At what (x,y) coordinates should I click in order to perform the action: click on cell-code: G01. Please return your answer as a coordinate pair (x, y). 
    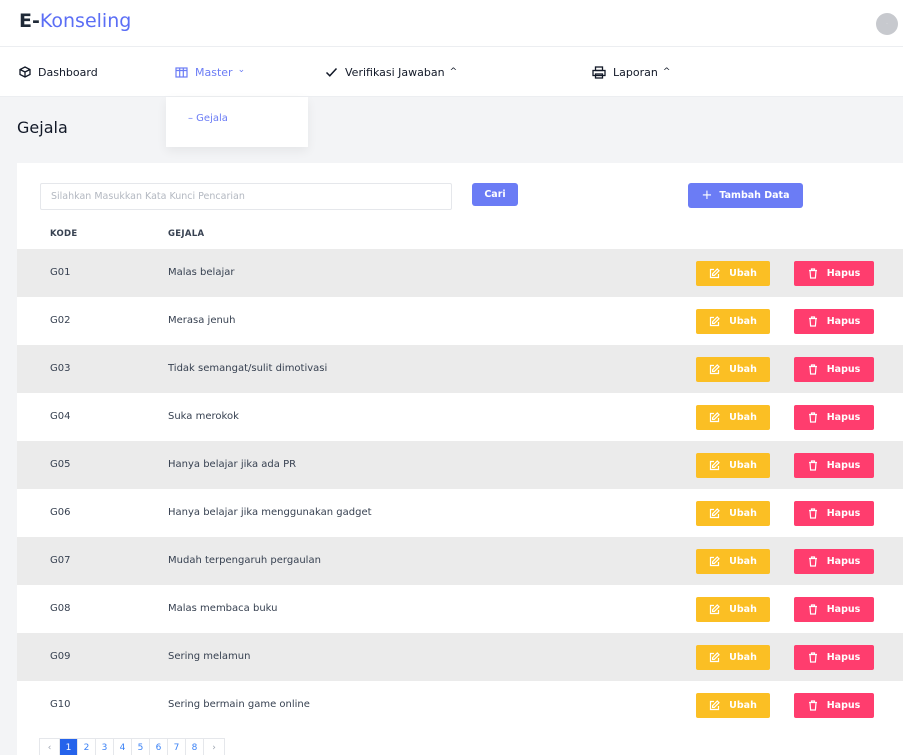
    Looking at the image, I should click on (60, 272).